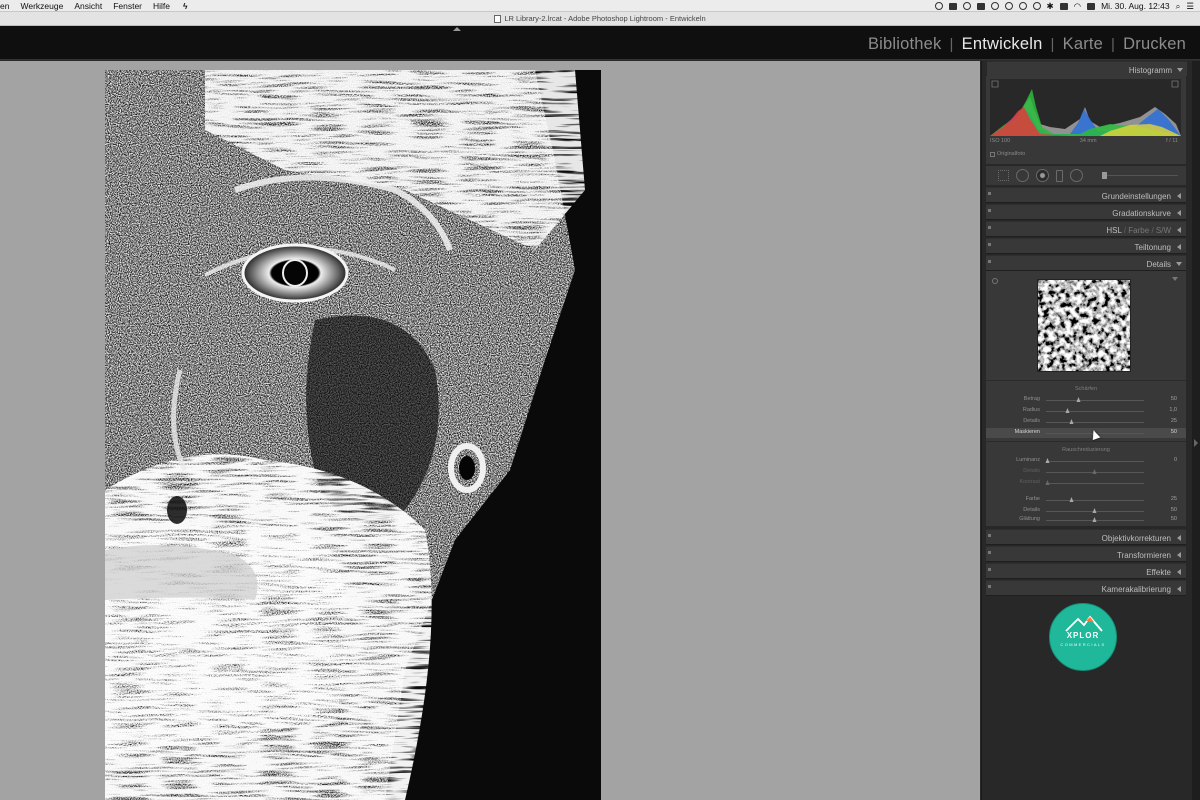 This screenshot has height=800, width=1200. What do you see at coordinates (1042, 175) in the screenshot?
I see `red-eye-icon` at bounding box center [1042, 175].